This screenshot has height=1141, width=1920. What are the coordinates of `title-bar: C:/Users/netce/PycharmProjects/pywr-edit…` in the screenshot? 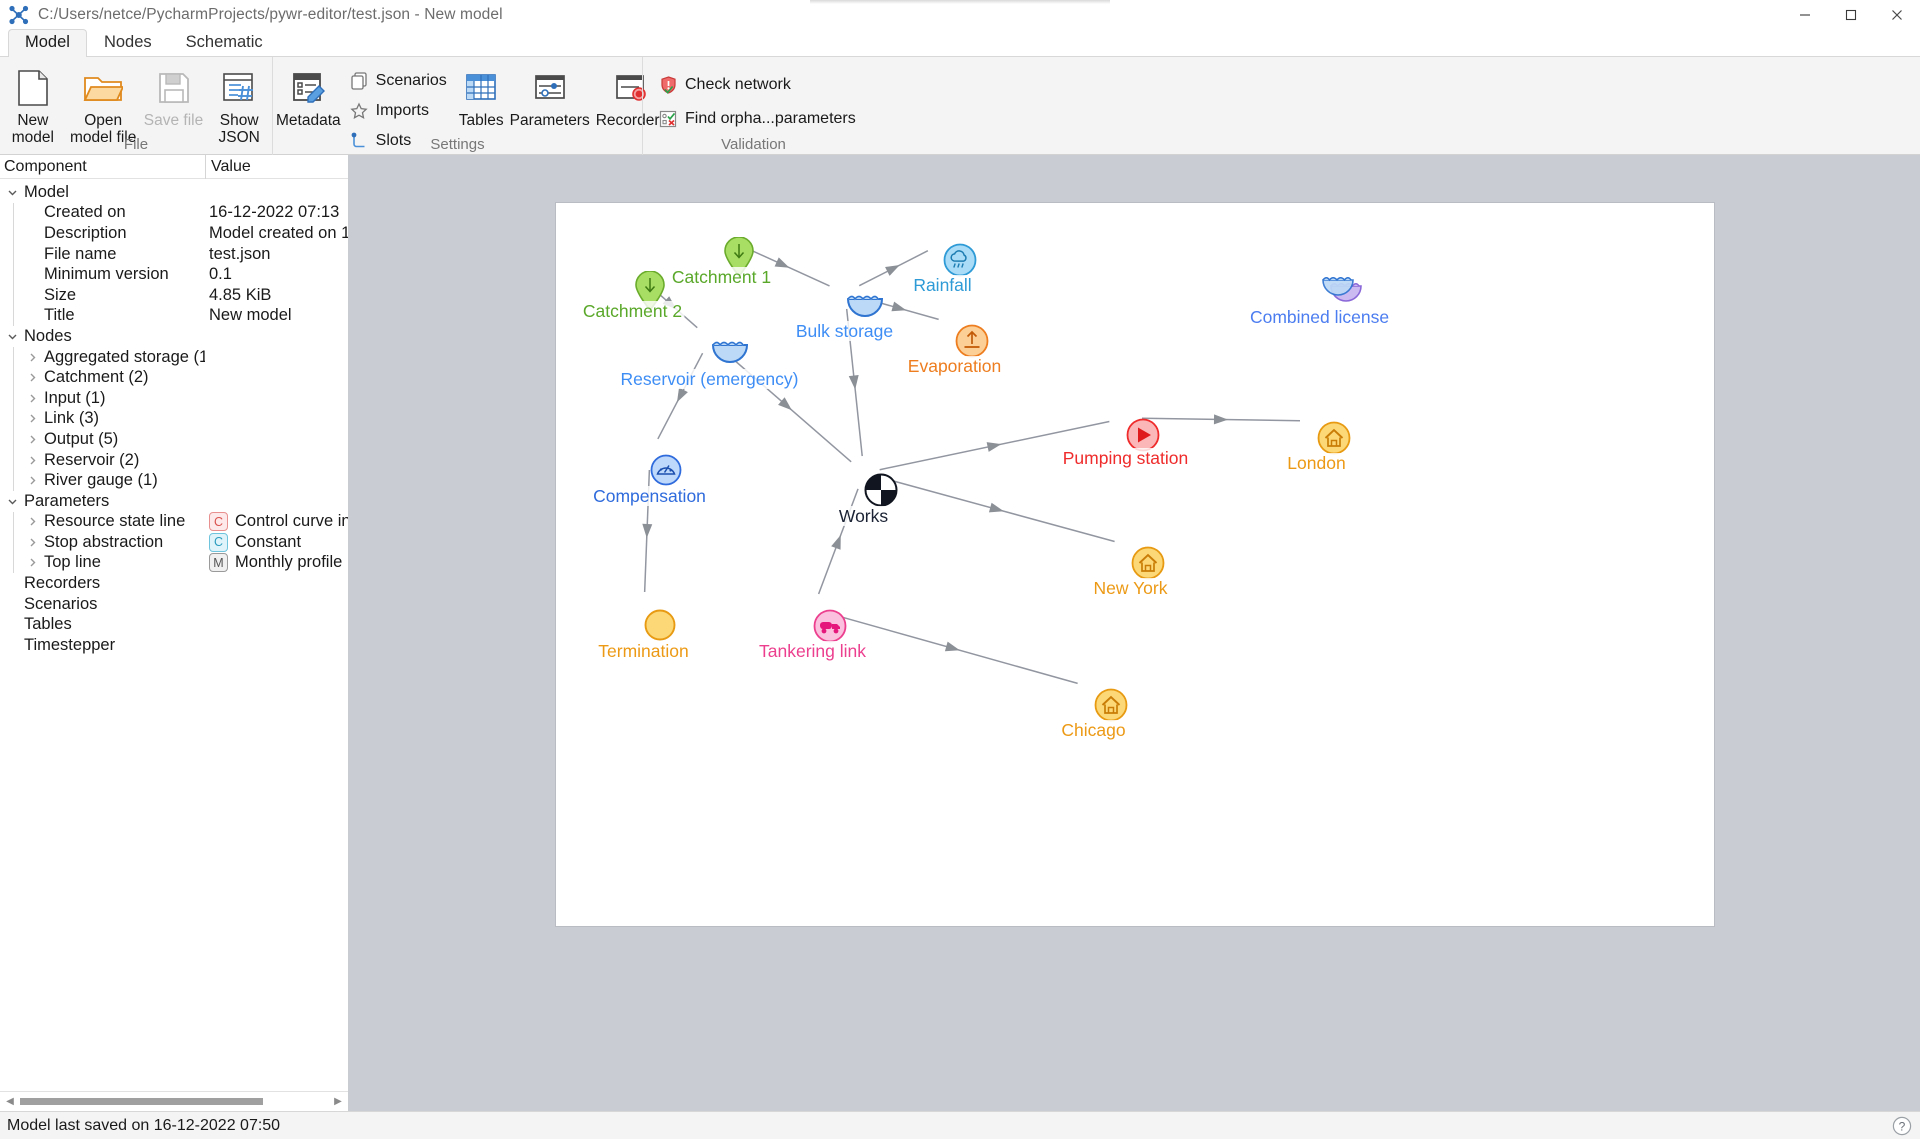 It's located at (960, 15).